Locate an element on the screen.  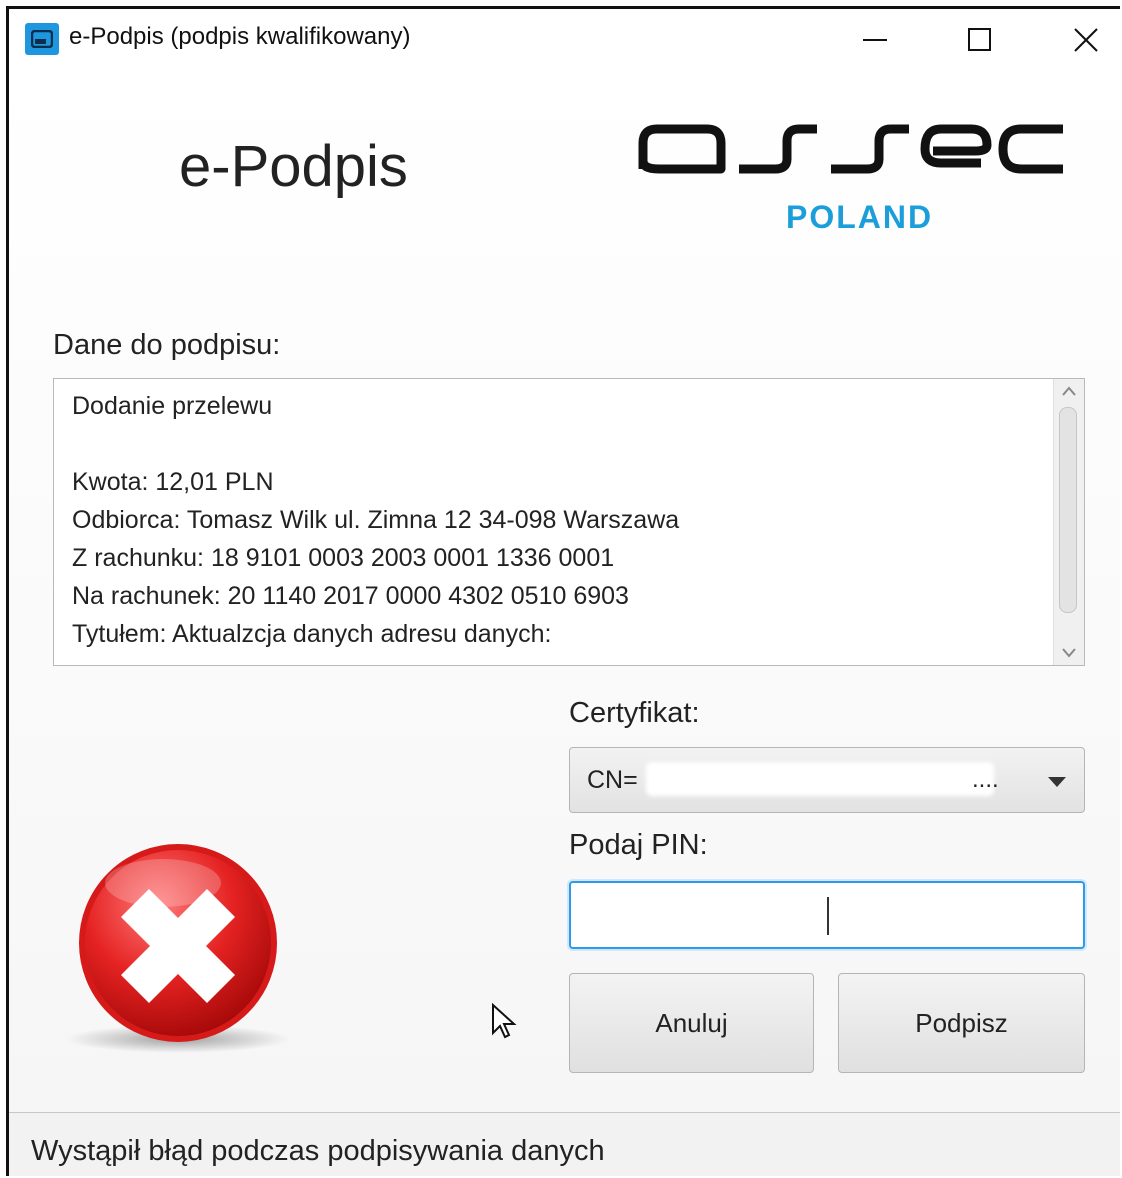
close-button is located at coordinates (1085, 39).